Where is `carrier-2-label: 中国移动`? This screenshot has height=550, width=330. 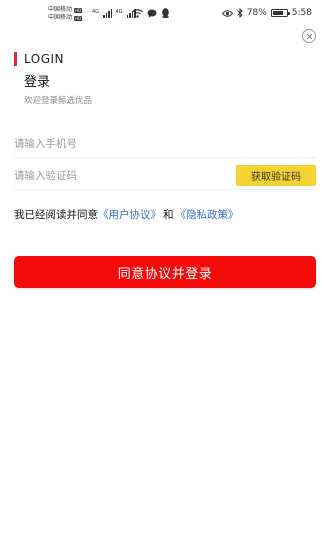 carrier-2-label: 中国移动 is located at coordinates (60, 17).